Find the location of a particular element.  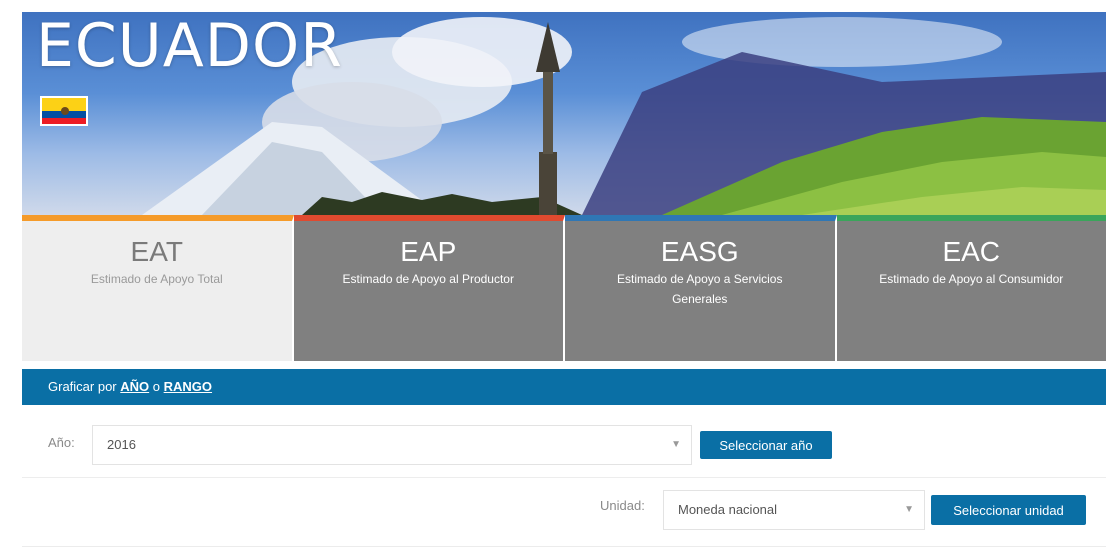

tab-eat: EAT Estimado de Apoyo Total is located at coordinates (158, 288).